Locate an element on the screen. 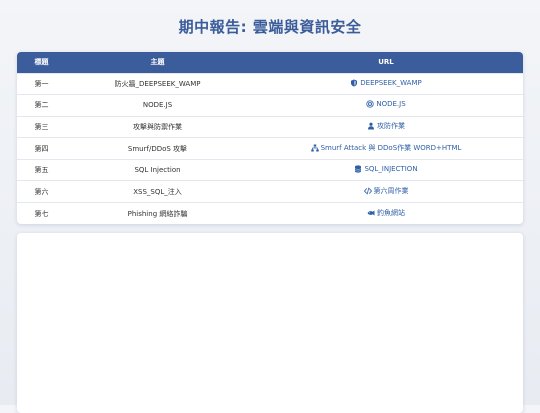 The image size is (540, 413). report-link: NODE.JS is located at coordinates (386, 104).